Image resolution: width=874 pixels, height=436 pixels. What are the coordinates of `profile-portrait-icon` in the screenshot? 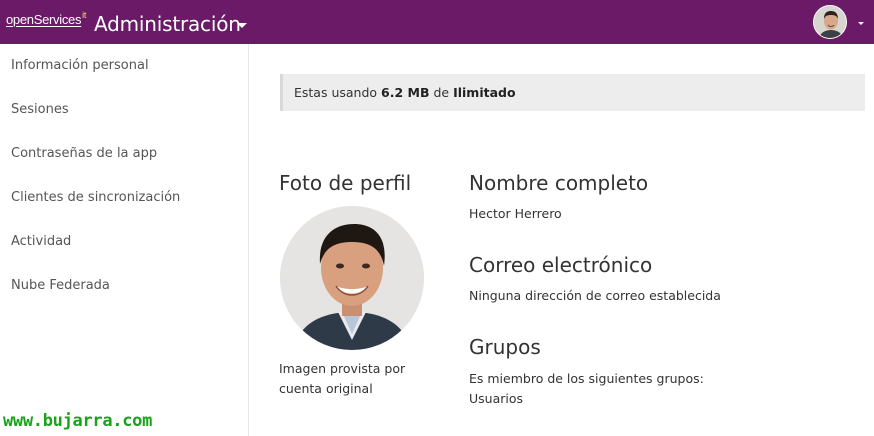 It's located at (352, 278).